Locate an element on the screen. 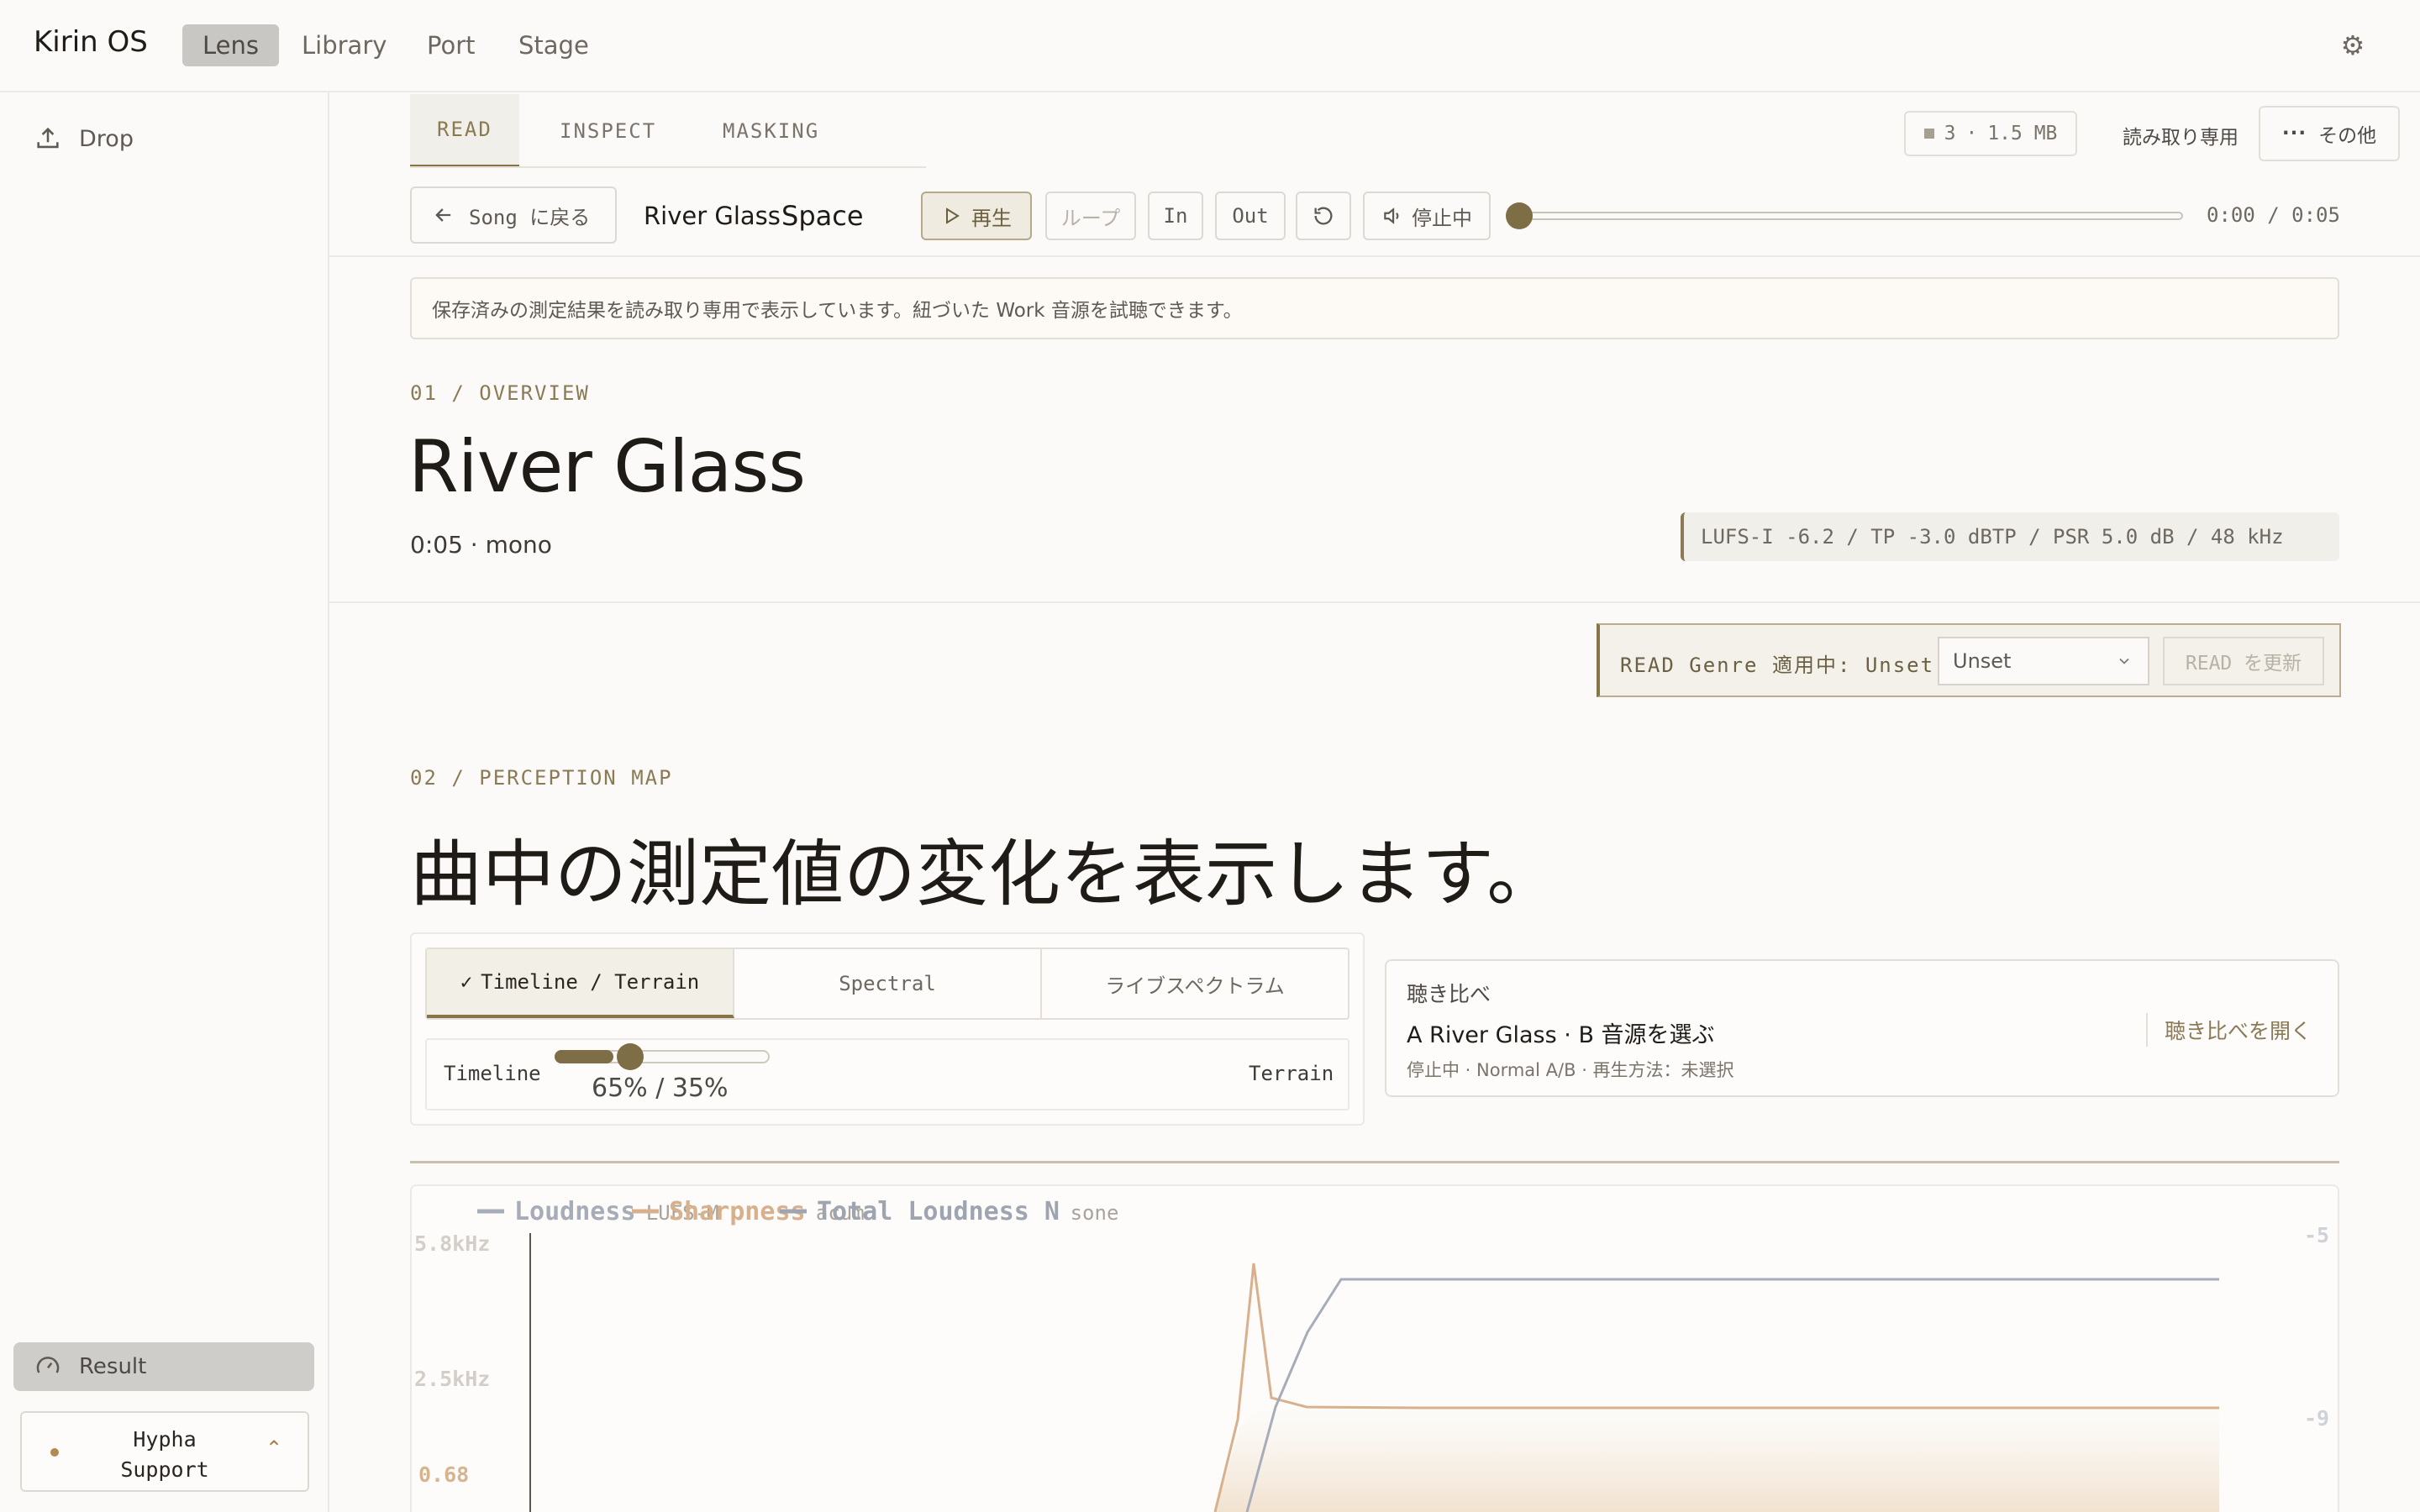 This screenshot has height=1512, width=2420. read-only-label: 読み取り専用 is located at coordinates (2180, 138).